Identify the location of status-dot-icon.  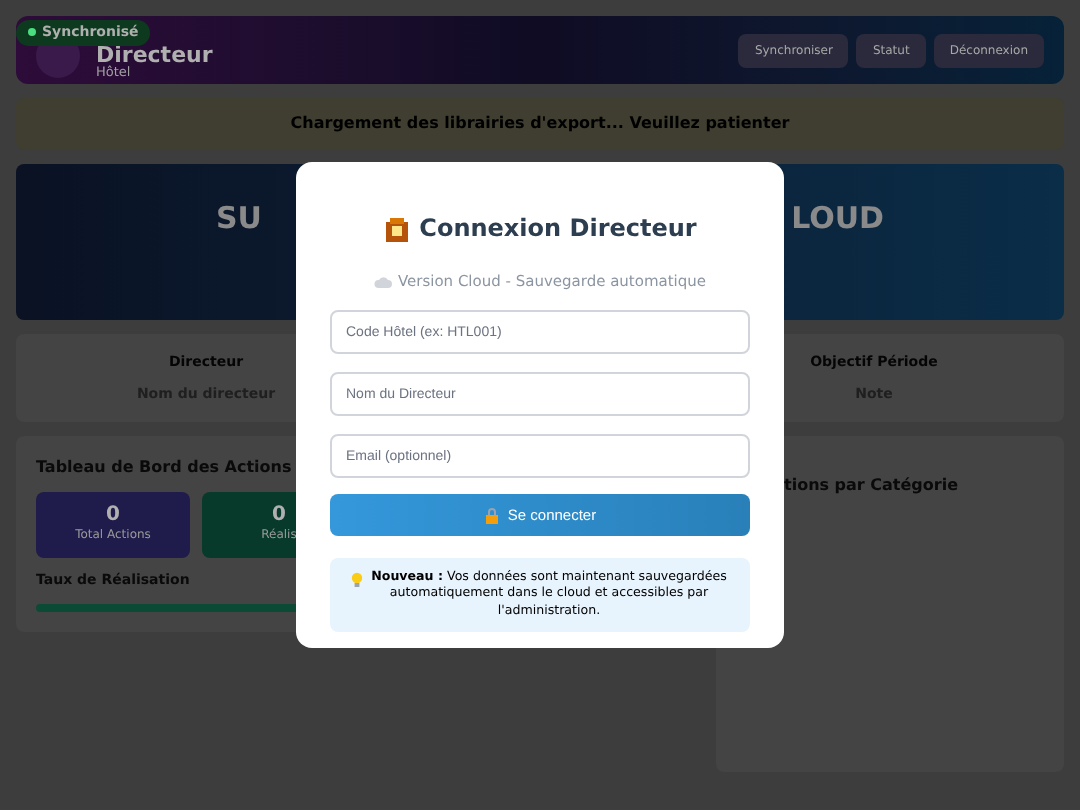
(32, 32).